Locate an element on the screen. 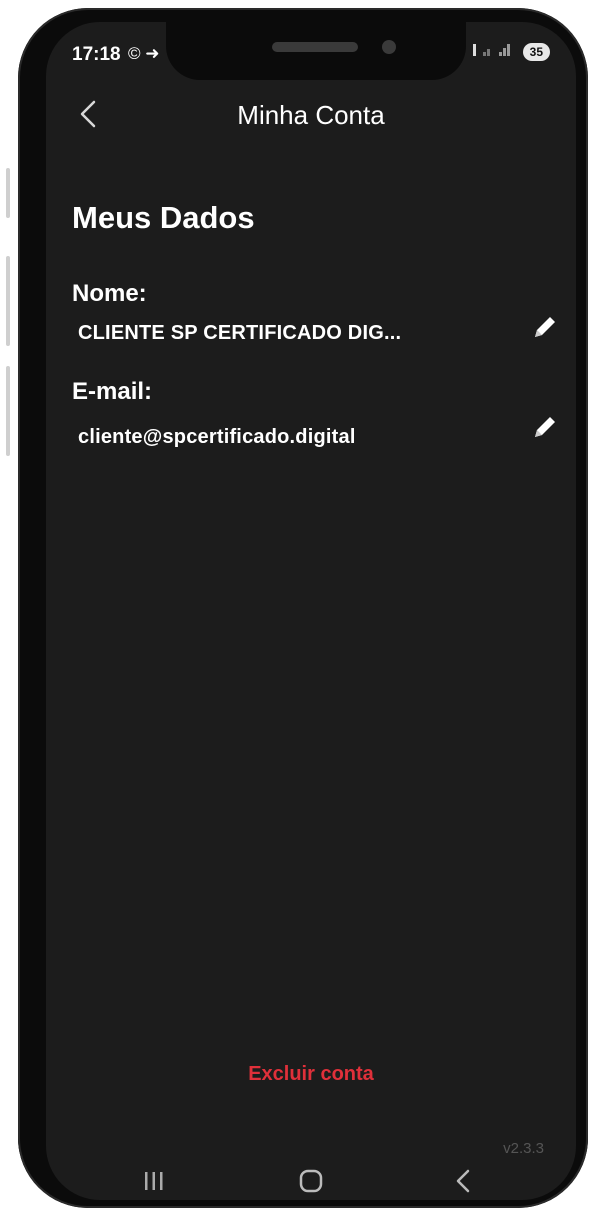 This screenshot has height=1216, width=600. home-icon is located at coordinates (311, 1181).